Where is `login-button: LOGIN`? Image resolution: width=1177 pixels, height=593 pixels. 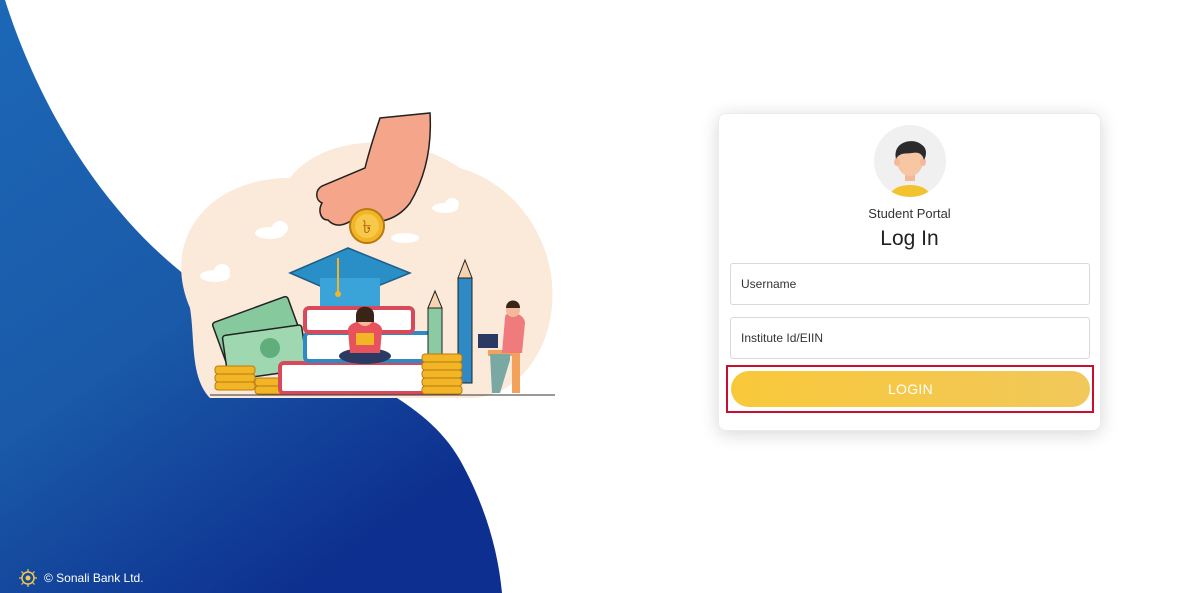 login-button: LOGIN is located at coordinates (910, 389).